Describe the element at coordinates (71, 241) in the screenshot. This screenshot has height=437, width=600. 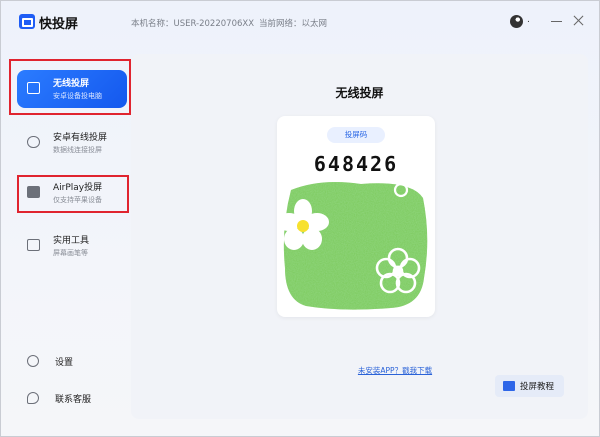
I see `sidebar-item-label: 实用工具` at that location.